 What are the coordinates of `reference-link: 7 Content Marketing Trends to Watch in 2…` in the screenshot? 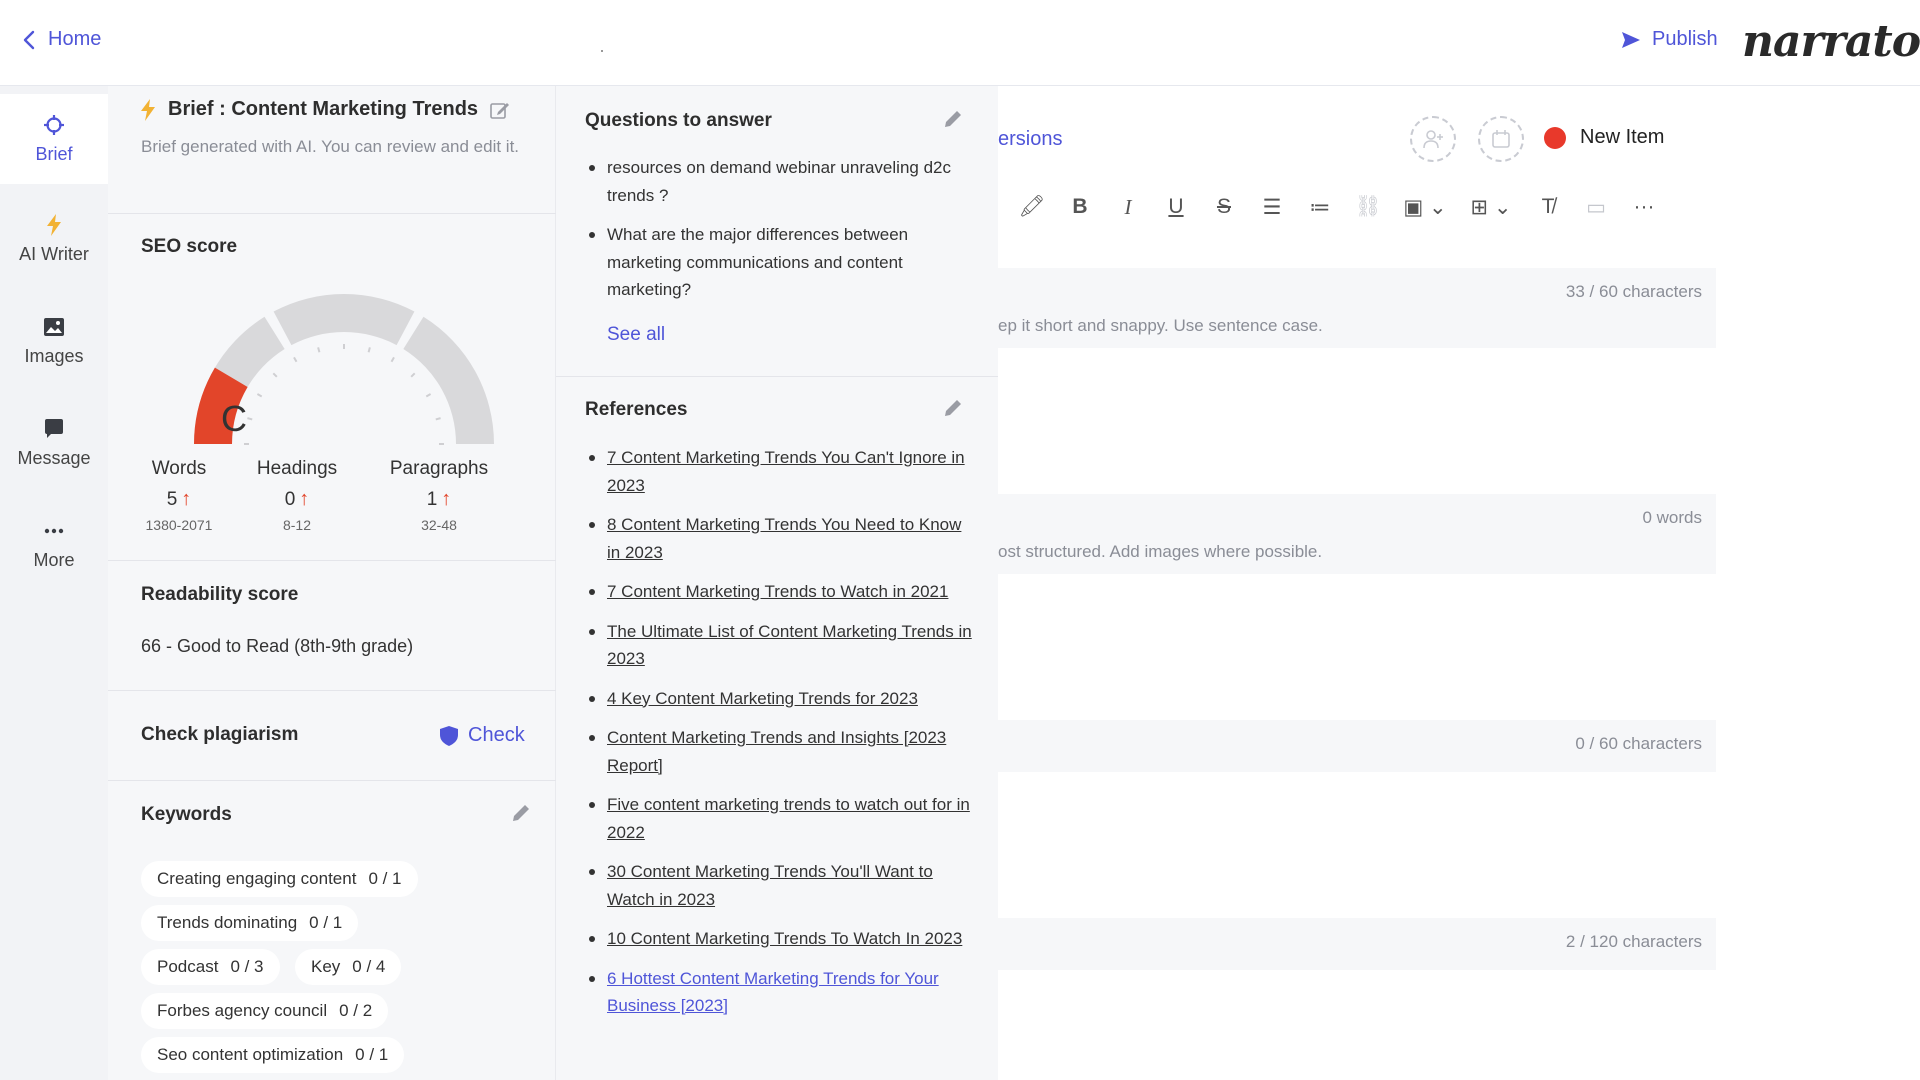 It's located at (777, 591).